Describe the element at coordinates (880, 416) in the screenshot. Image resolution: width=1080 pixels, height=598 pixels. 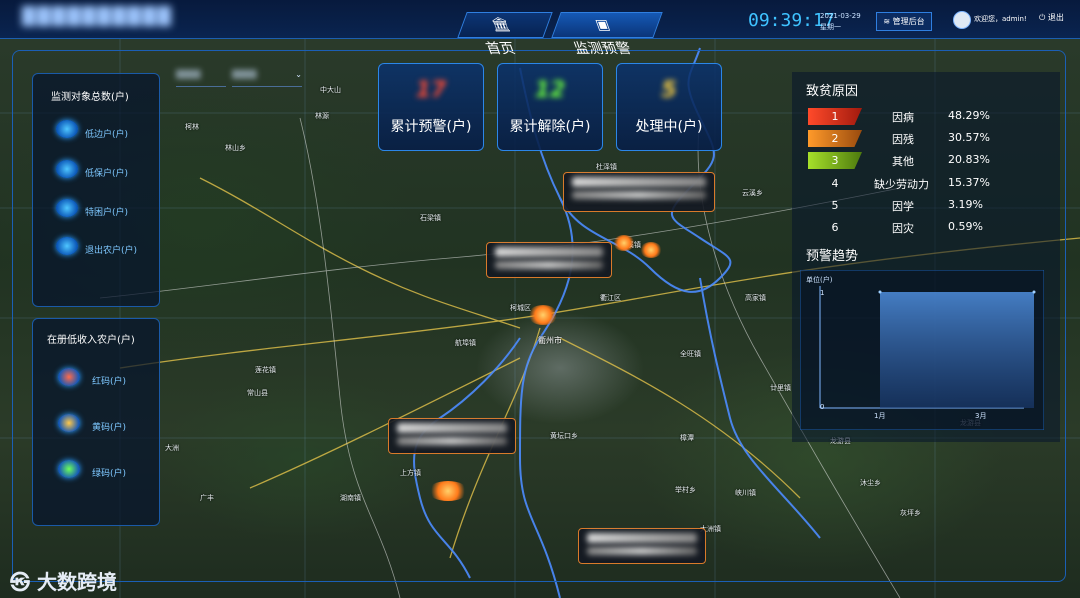
I see `x-tick-start: 1月` at that location.